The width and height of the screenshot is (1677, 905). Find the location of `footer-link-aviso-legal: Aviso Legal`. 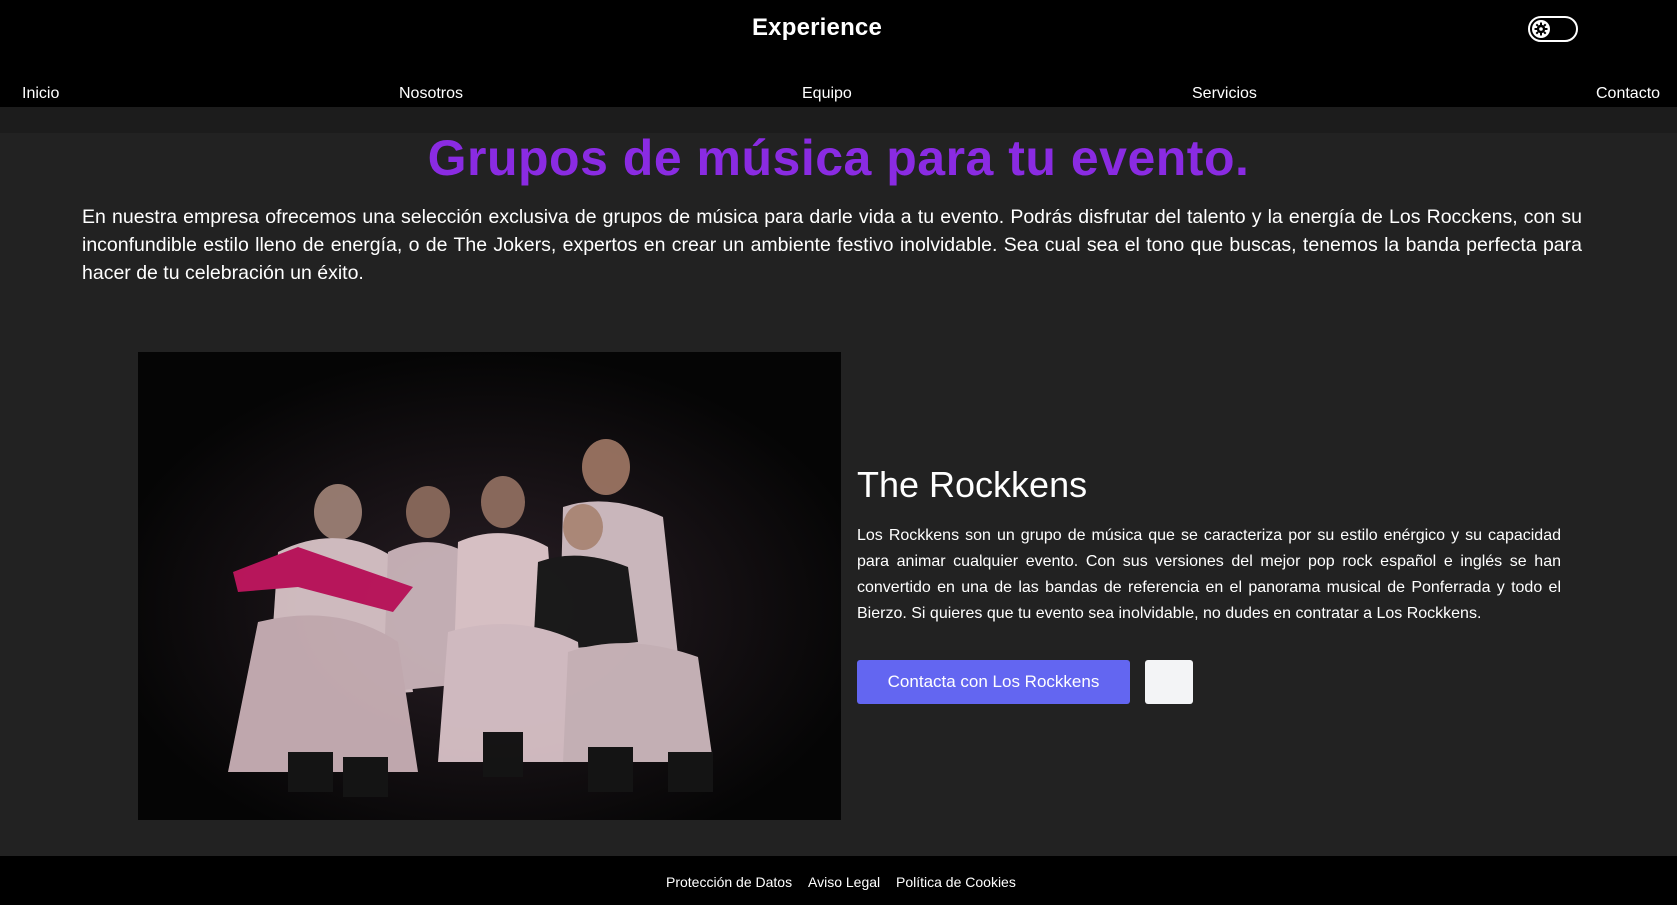

footer-link-aviso-legal: Aviso Legal is located at coordinates (844, 882).